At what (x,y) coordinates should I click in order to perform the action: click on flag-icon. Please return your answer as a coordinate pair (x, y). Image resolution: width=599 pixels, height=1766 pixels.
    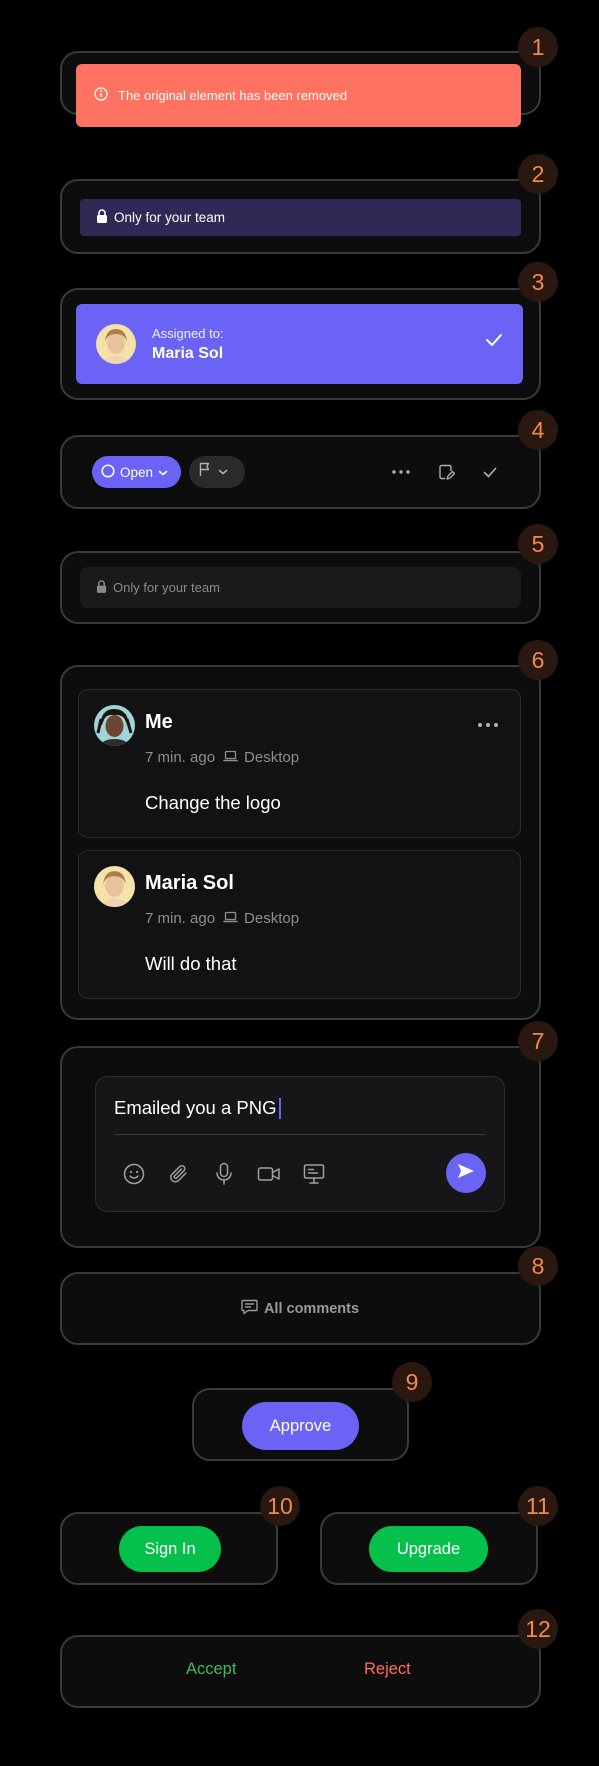
    Looking at the image, I should click on (205, 472).